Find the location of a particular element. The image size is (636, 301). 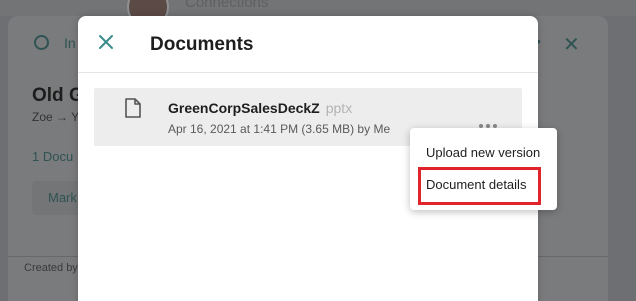

file-icon is located at coordinates (133, 108).